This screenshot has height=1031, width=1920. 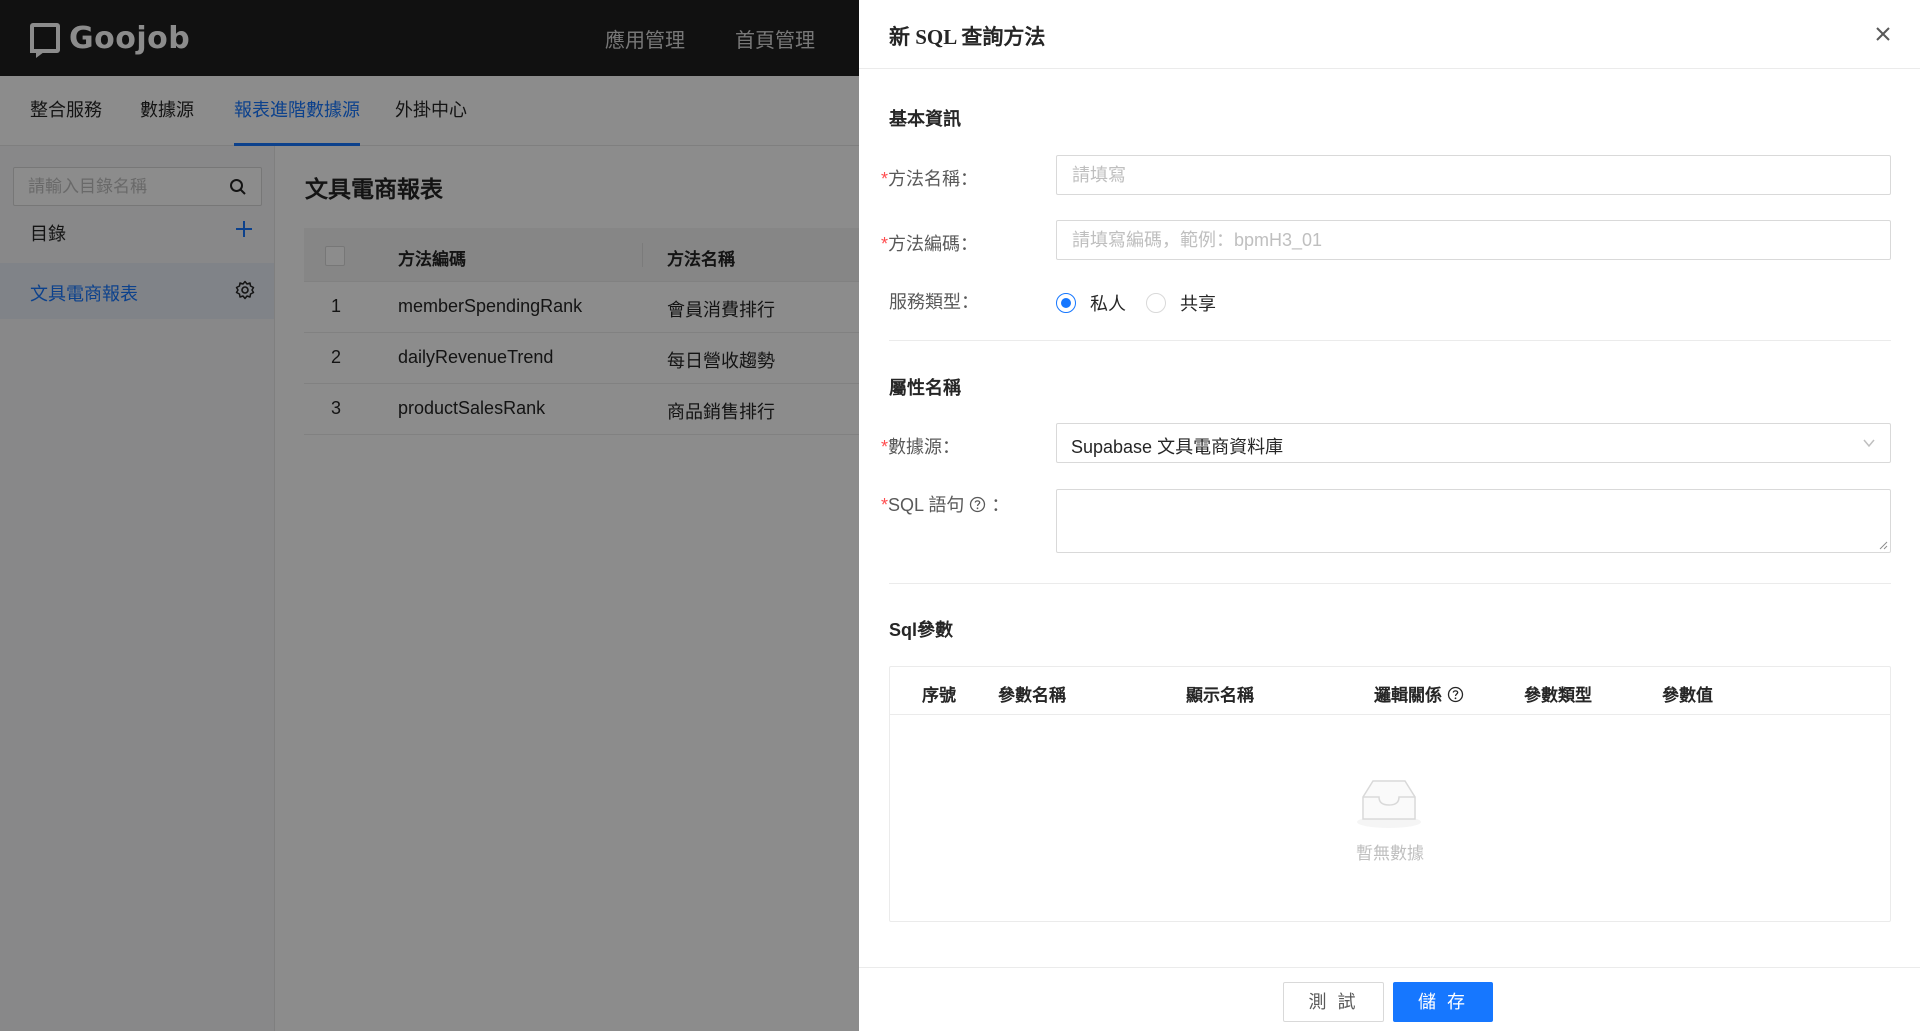 I want to click on column-header-text: 邏輯關係, so click(x=1408, y=695).